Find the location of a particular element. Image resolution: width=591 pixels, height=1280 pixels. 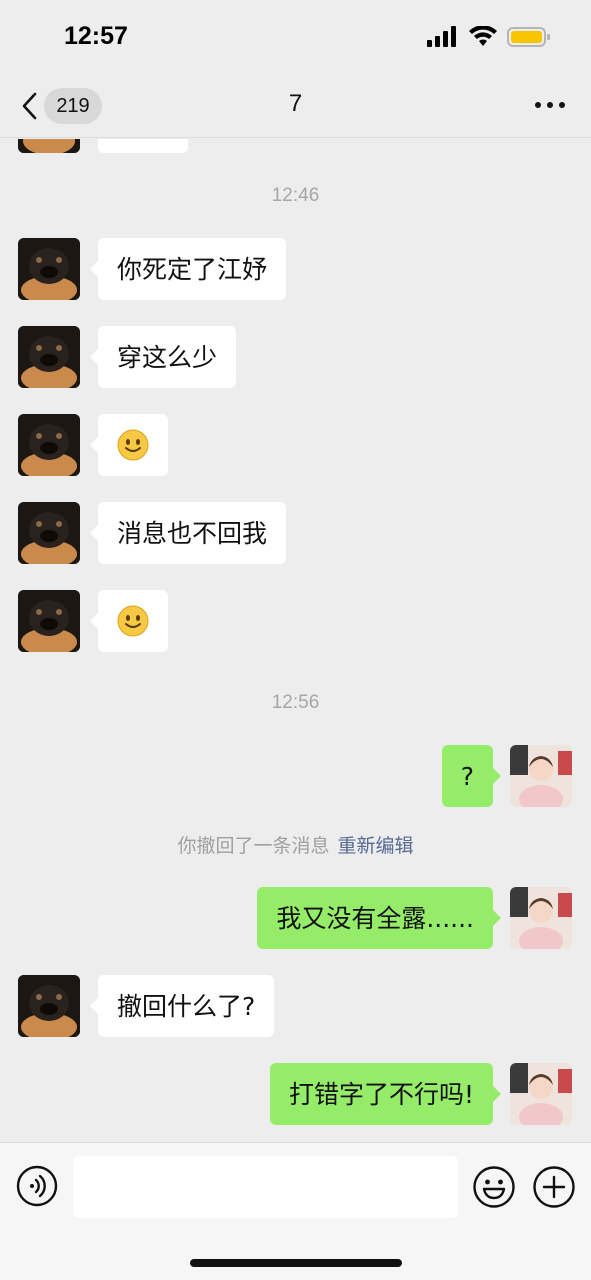

chat-title: 7 is located at coordinates (295, 103).